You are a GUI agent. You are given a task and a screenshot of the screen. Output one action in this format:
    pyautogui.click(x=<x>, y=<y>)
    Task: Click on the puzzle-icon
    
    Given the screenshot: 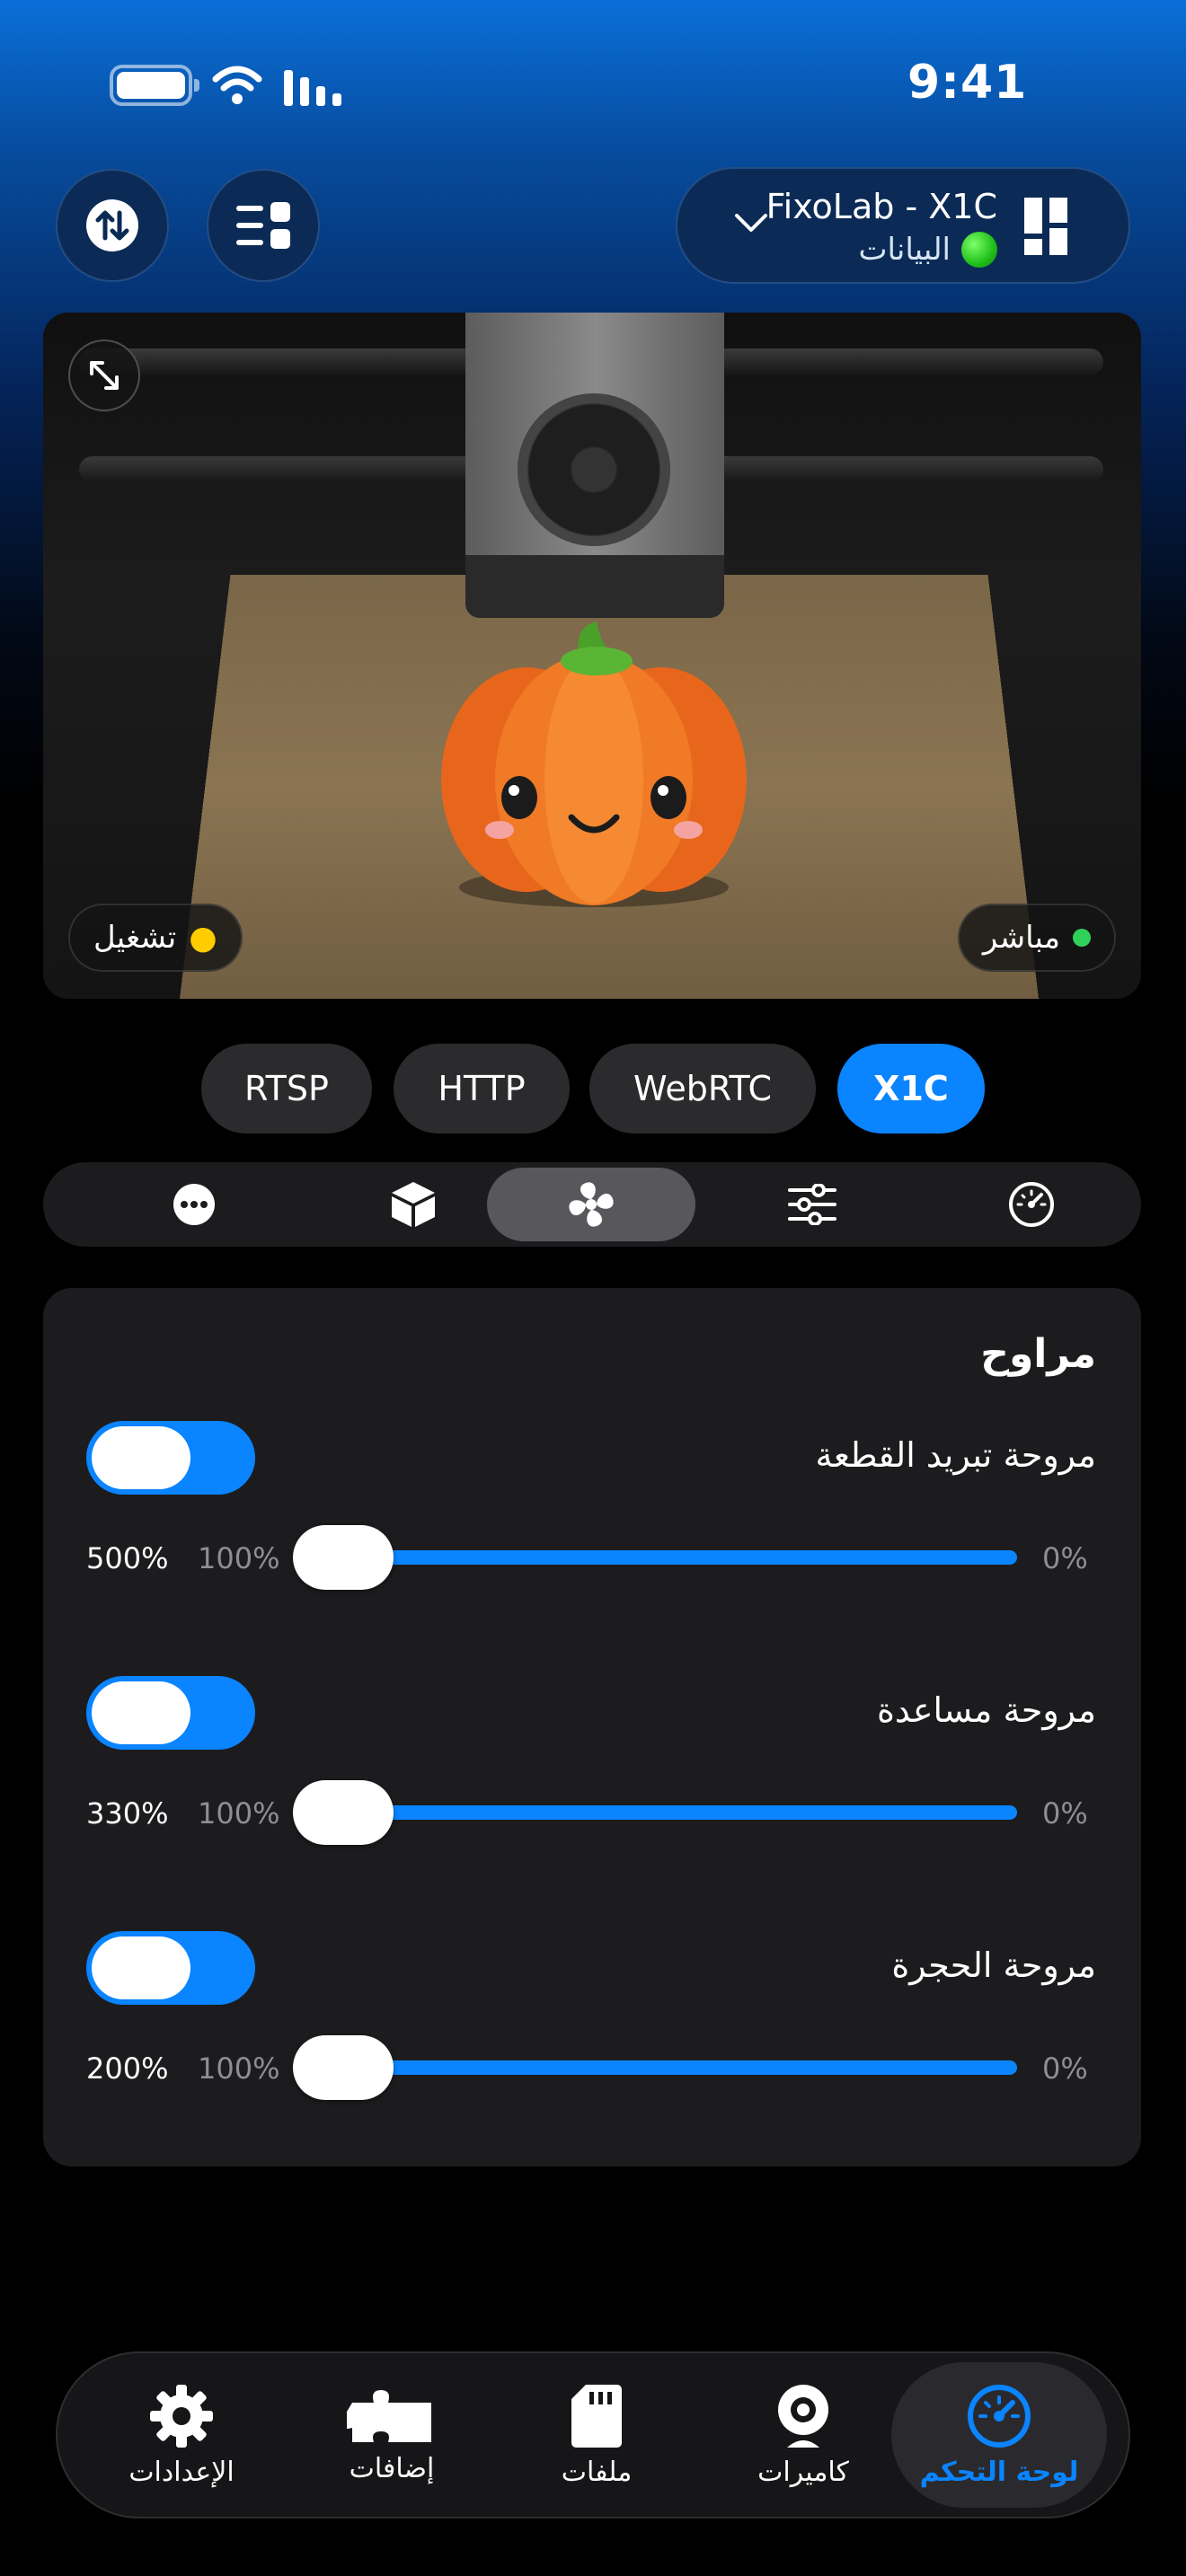 What is the action you would take?
    pyautogui.click(x=389, y=2415)
    